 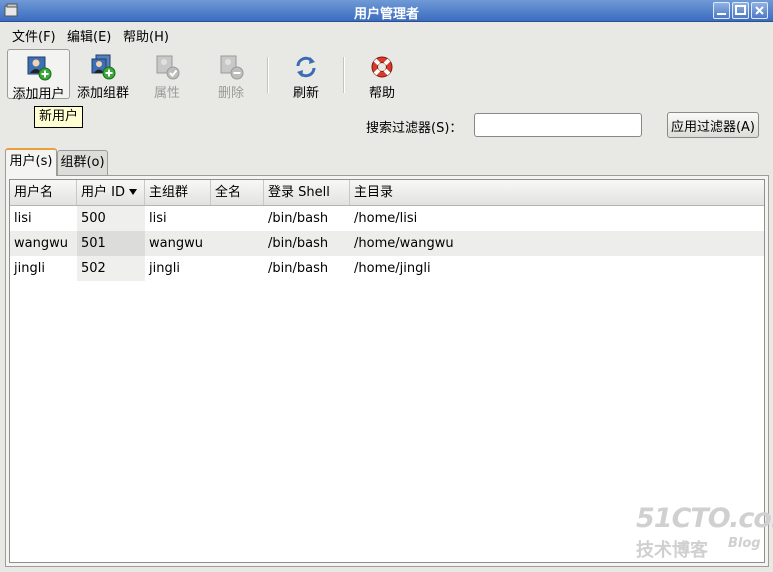 I want to click on properties-button: 属性, so click(x=167, y=75).